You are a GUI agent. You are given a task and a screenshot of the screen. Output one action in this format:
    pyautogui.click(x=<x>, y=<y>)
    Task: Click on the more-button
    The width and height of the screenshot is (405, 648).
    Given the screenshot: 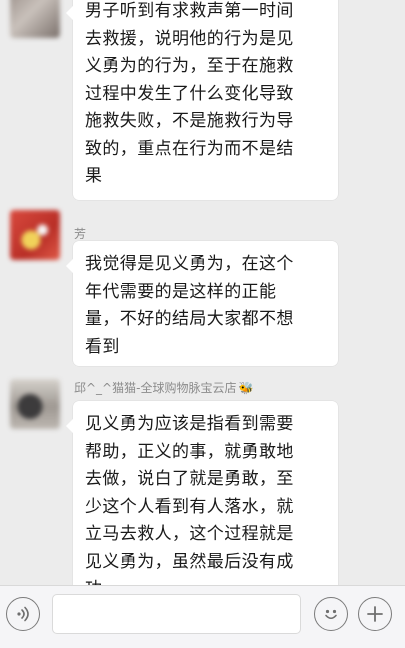 What is the action you would take?
    pyautogui.click(x=375, y=614)
    